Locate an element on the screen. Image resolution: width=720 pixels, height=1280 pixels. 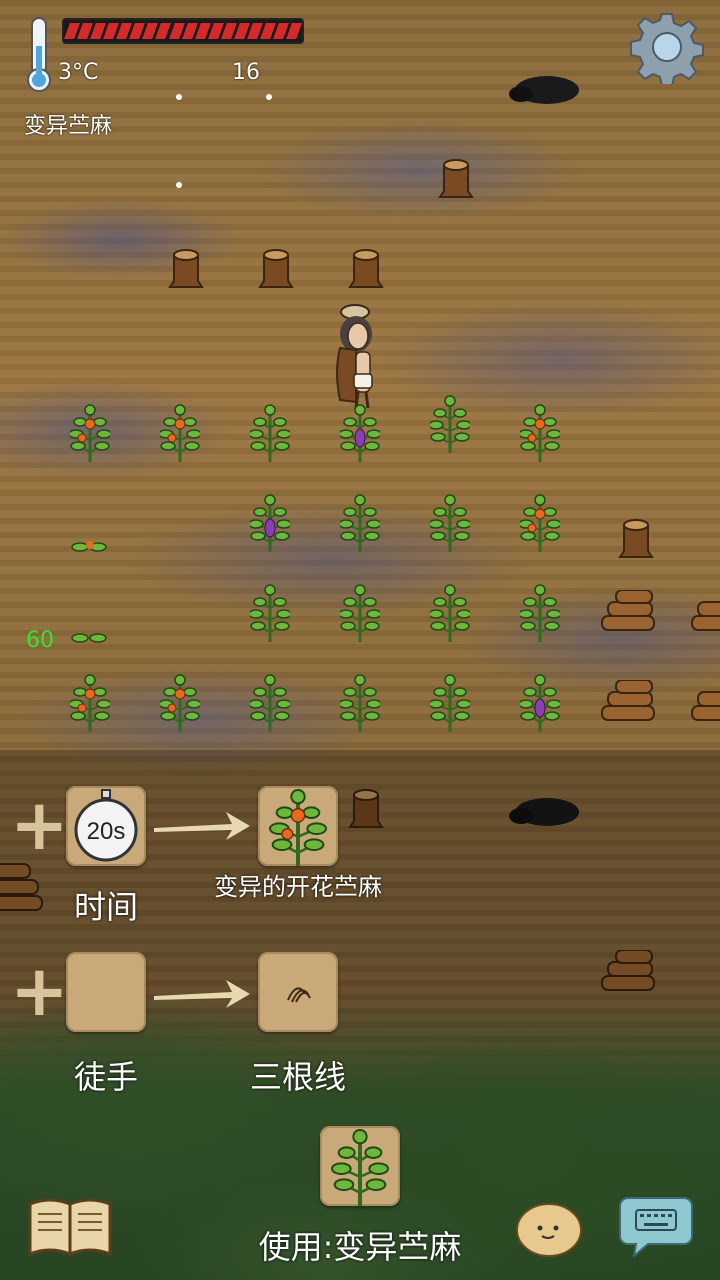
keyboard-chat-icon is located at coordinates (656, 1226).